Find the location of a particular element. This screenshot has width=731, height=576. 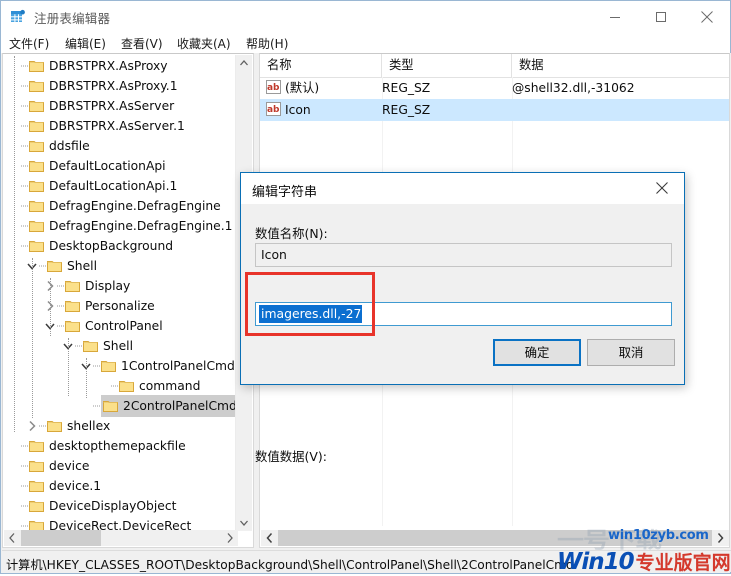

tree-item-desktopbackground: DesktopBackground is located at coordinates (120, 246).